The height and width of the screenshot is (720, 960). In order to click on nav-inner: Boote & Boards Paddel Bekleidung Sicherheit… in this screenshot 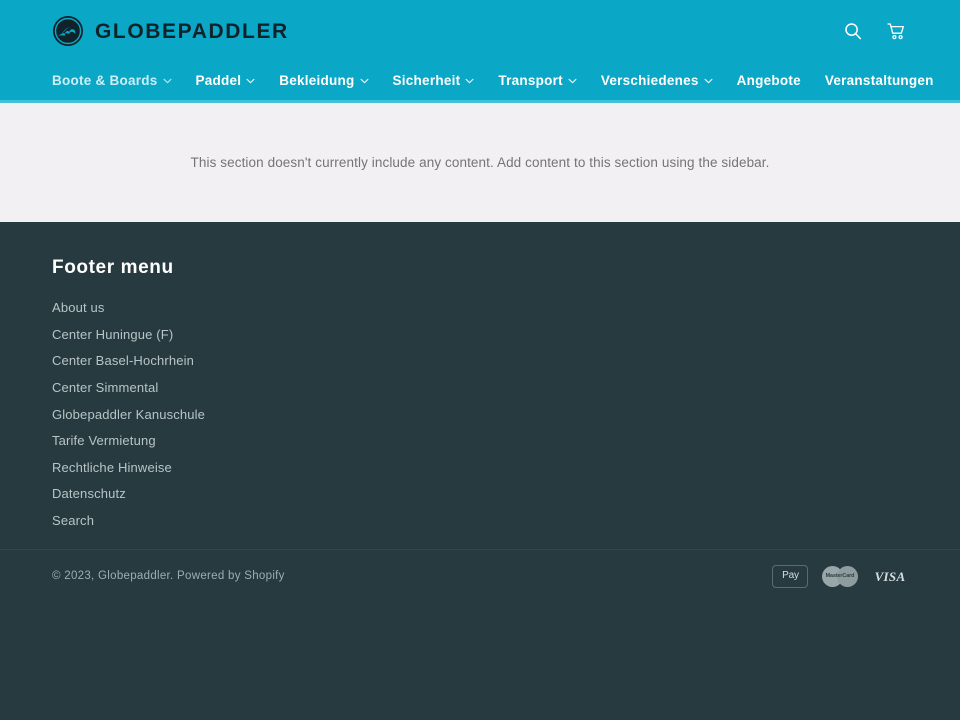, I will do `click(480, 81)`.